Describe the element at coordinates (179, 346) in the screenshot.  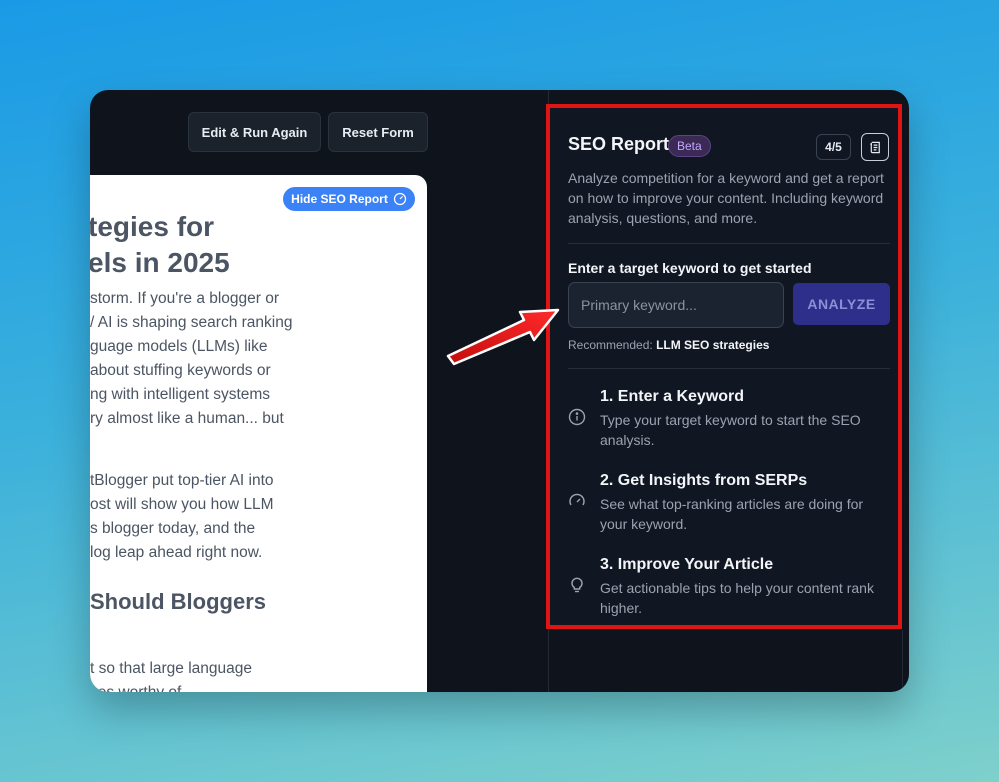
I see `paragraph-line: guage models (LLMs) like` at that location.